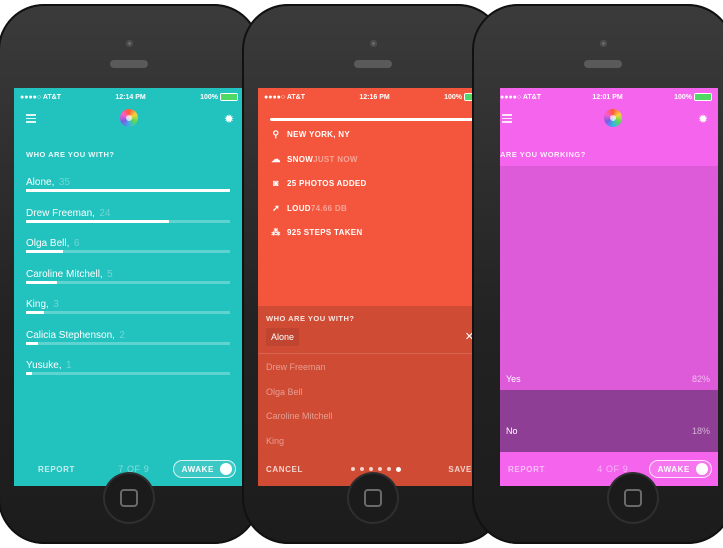 This screenshot has width=723, height=548. I want to click on location-pin-icon: ⚲, so click(276, 134).